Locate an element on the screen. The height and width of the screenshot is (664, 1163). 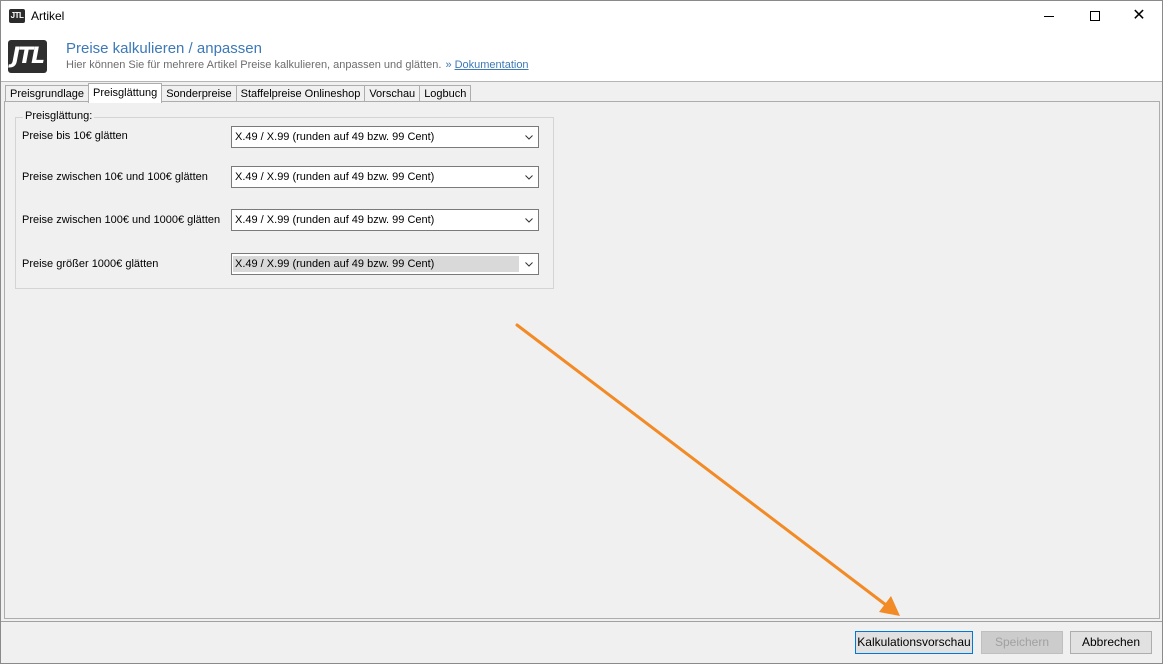
page-title: Preise kalkulieren / anpassen is located at coordinates (164, 48).